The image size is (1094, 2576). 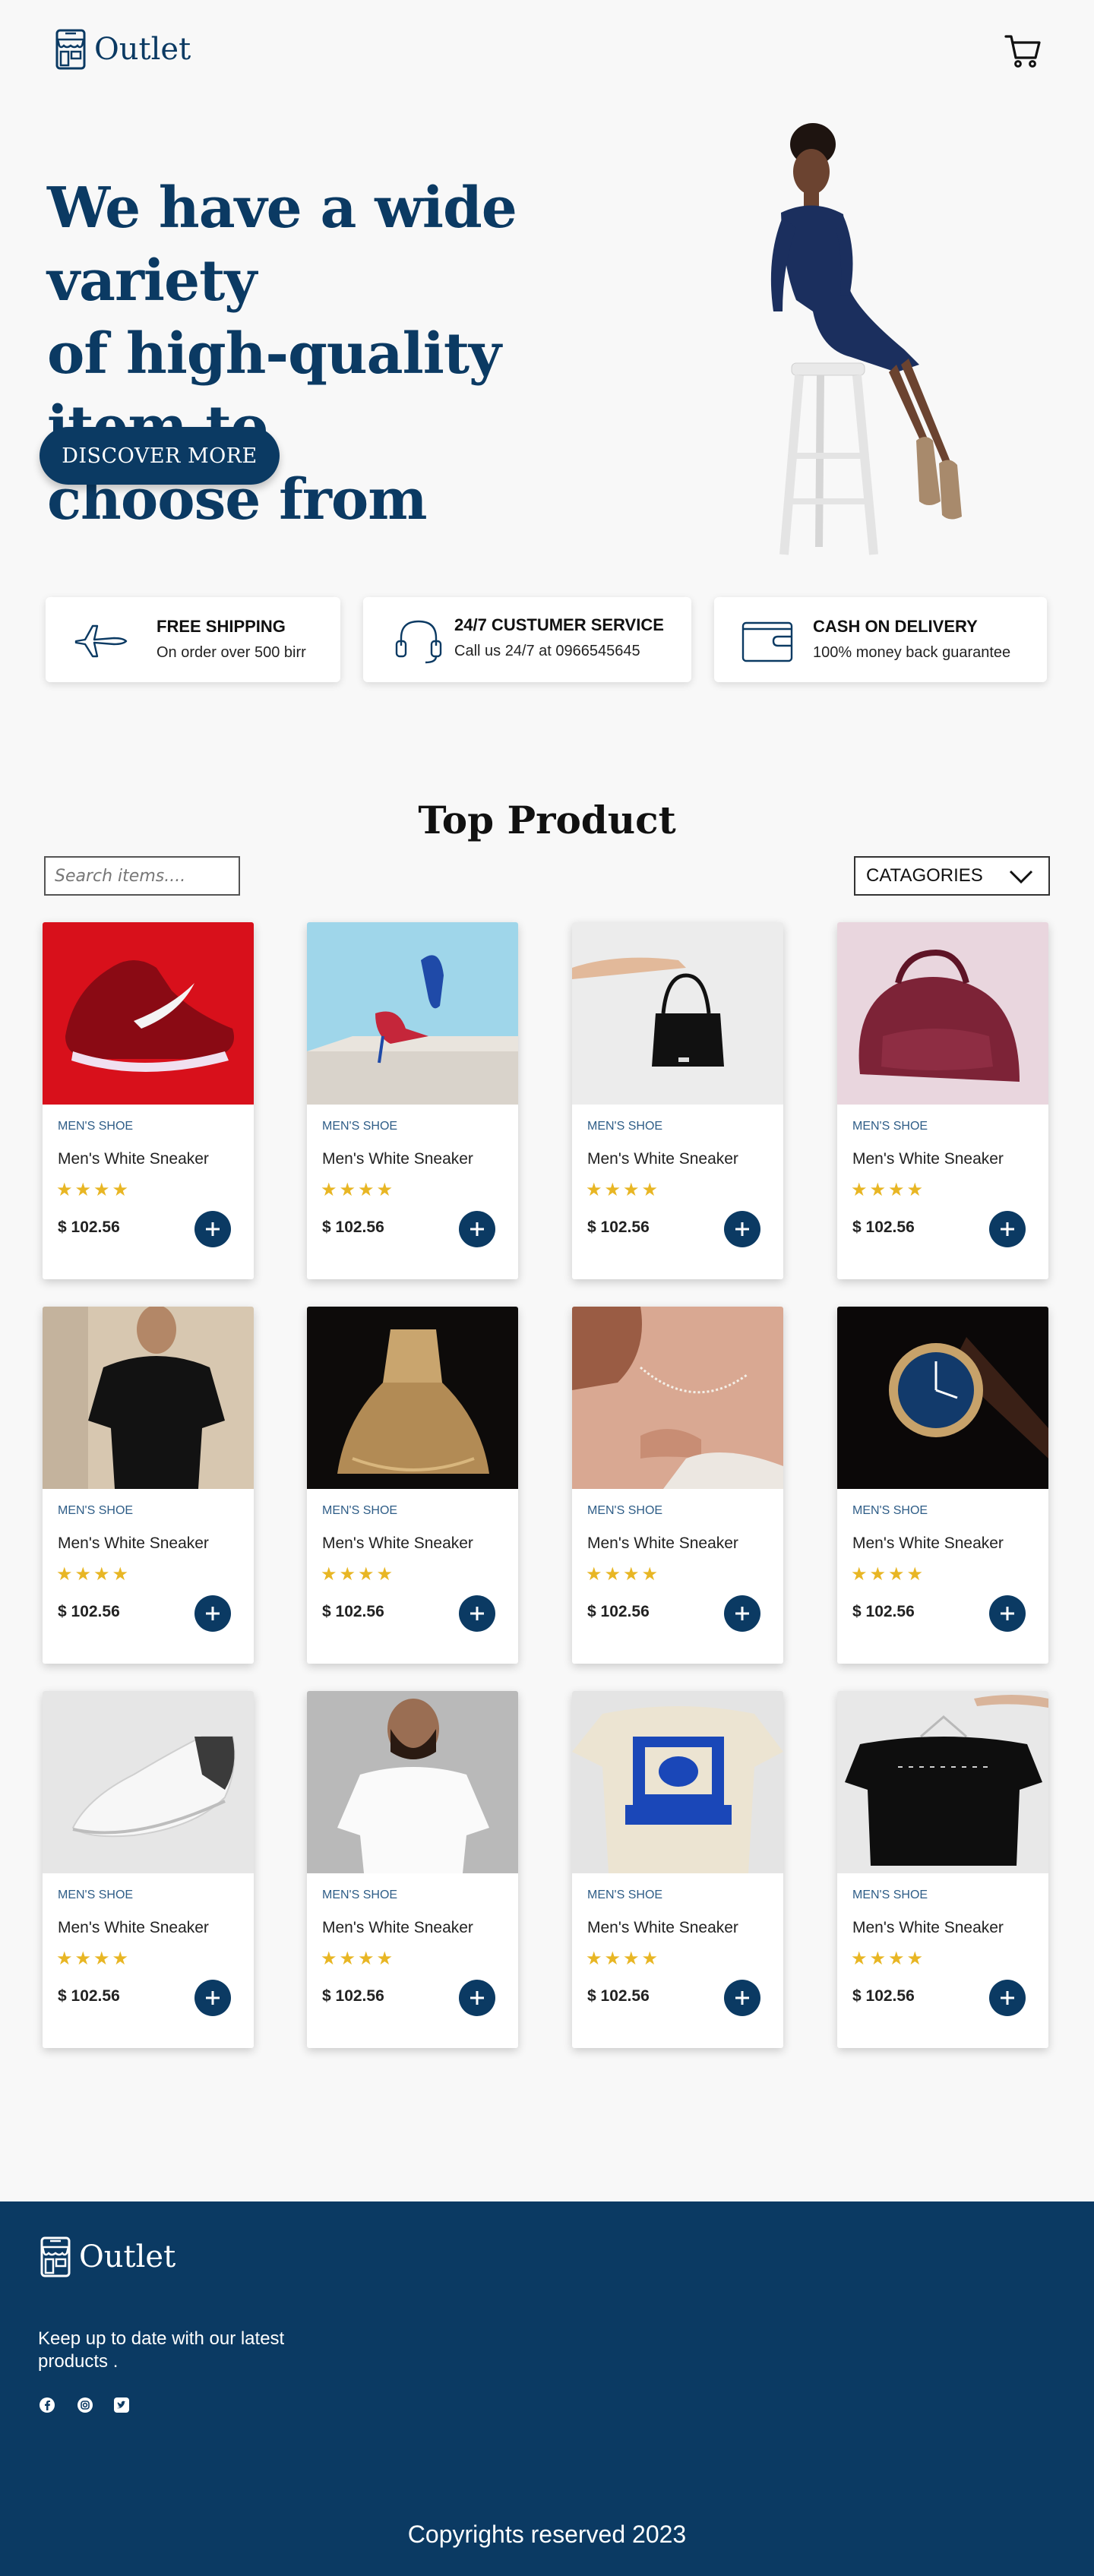 What do you see at coordinates (282, 244) in the screenshot?
I see `hero-title-line: We have a wide variety` at bounding box center [282, 244].